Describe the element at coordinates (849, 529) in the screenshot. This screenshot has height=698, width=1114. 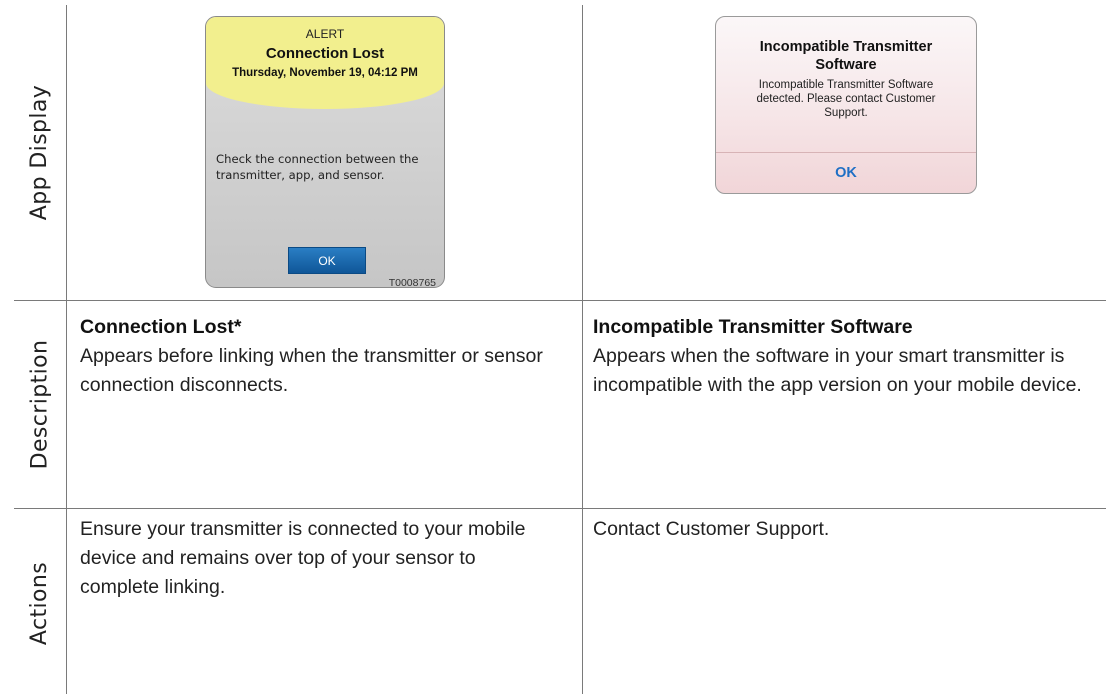
I see `action-incompatible-software: Contact Customer Support.` at that location.